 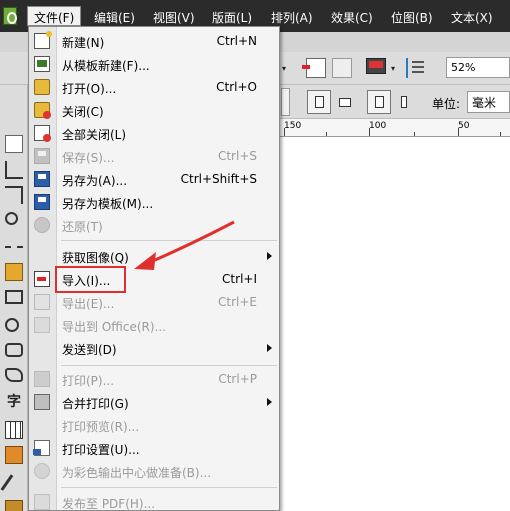 I want to click on annotation-arrow-icon, so click(x=184, y=245).